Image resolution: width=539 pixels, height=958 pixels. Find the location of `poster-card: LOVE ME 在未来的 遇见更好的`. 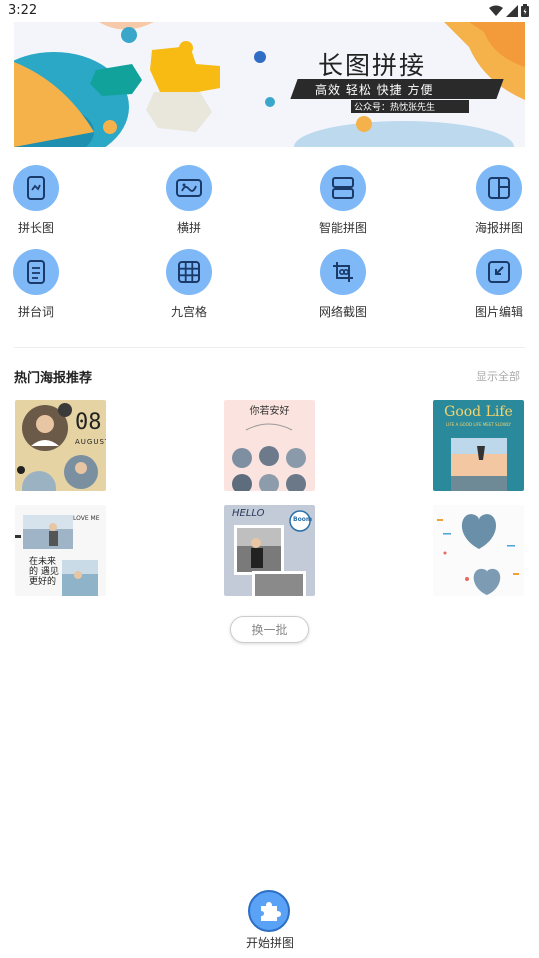

poster-card: LOVE ME 在未来的 遇见更好的 is located at coordinates (60, 550).